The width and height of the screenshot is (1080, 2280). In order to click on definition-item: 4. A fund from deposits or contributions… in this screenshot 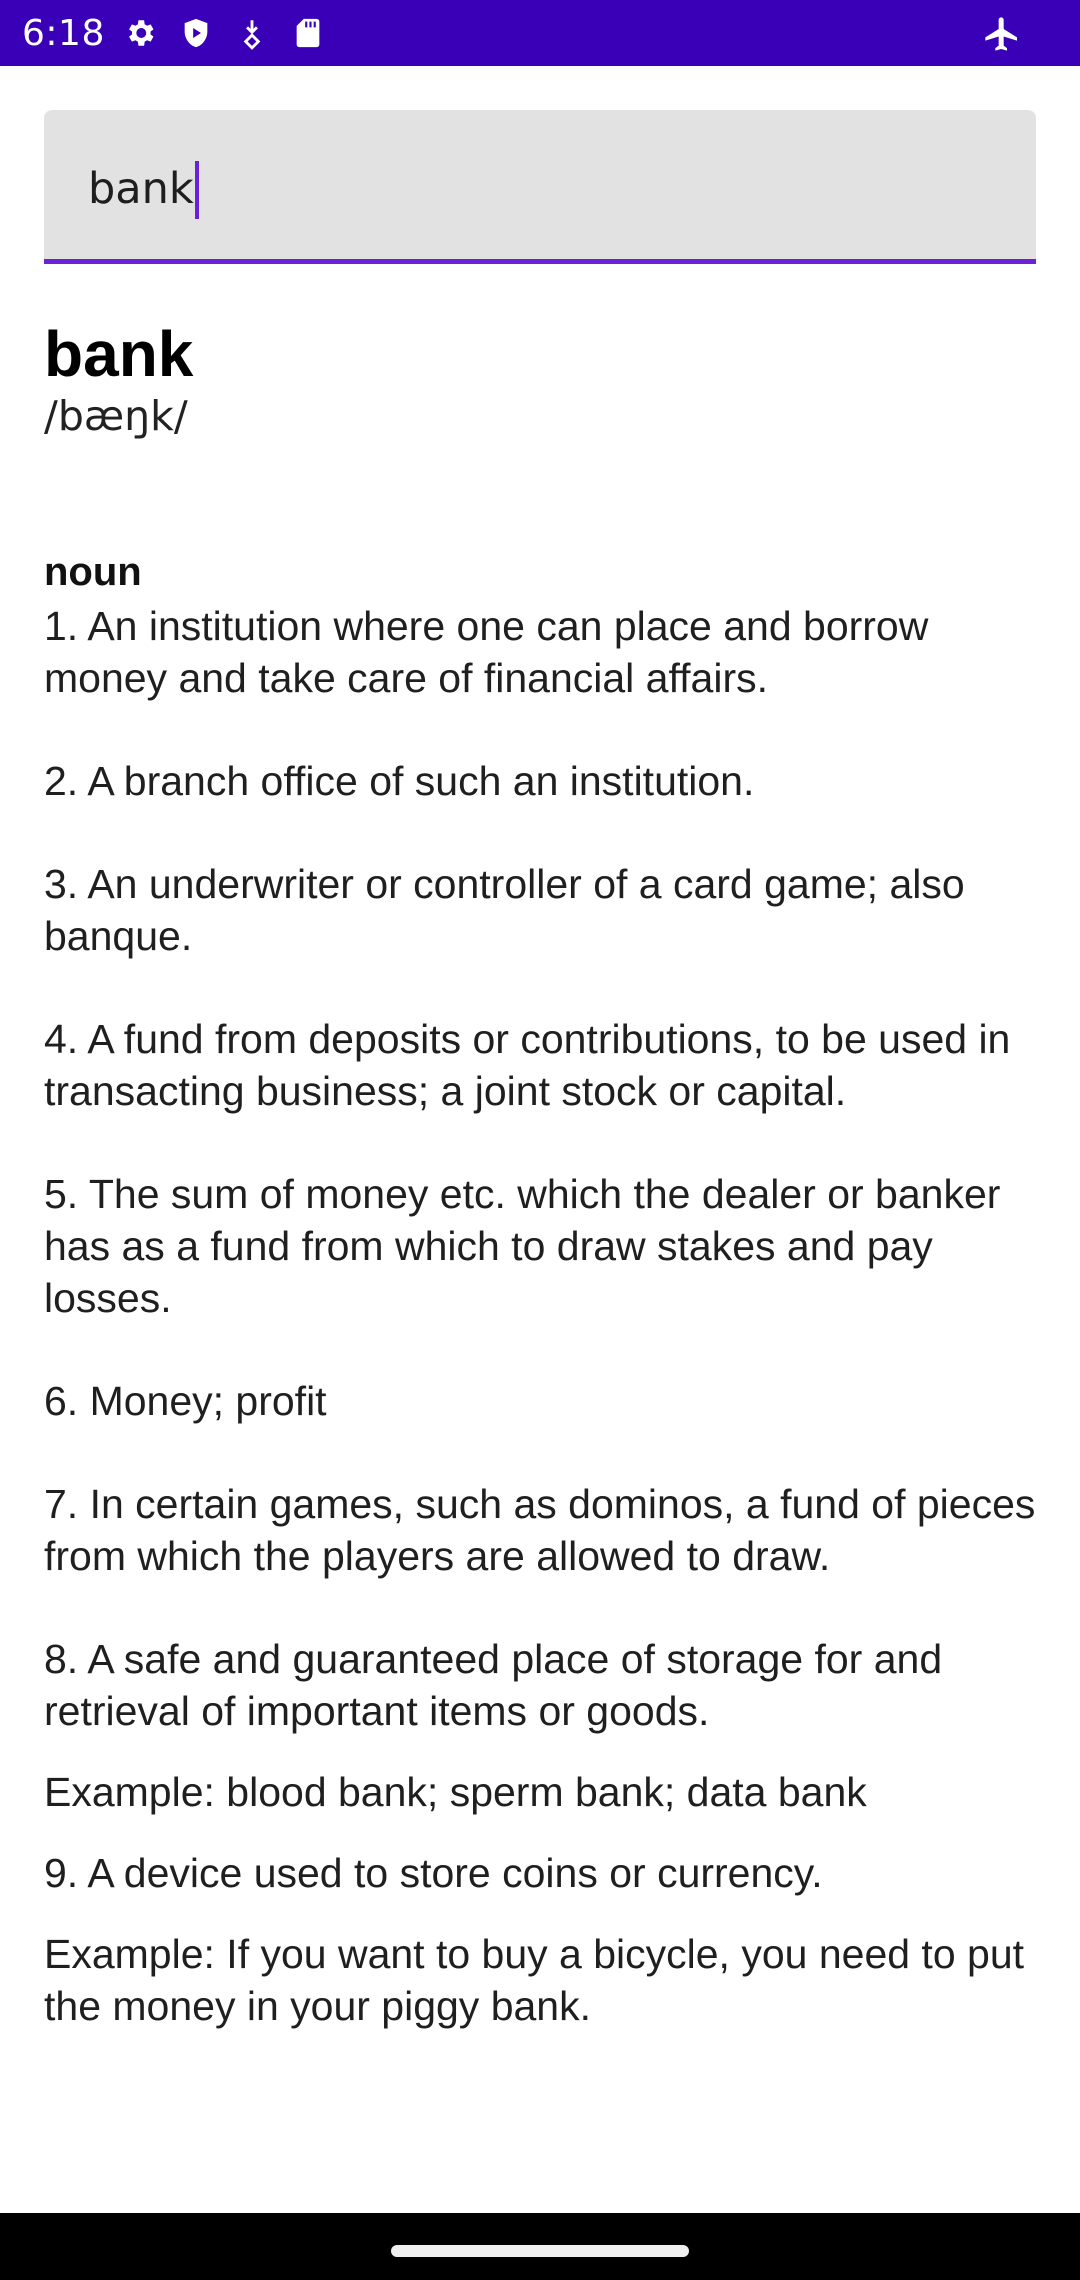, I will do `click(527, 1065)`.